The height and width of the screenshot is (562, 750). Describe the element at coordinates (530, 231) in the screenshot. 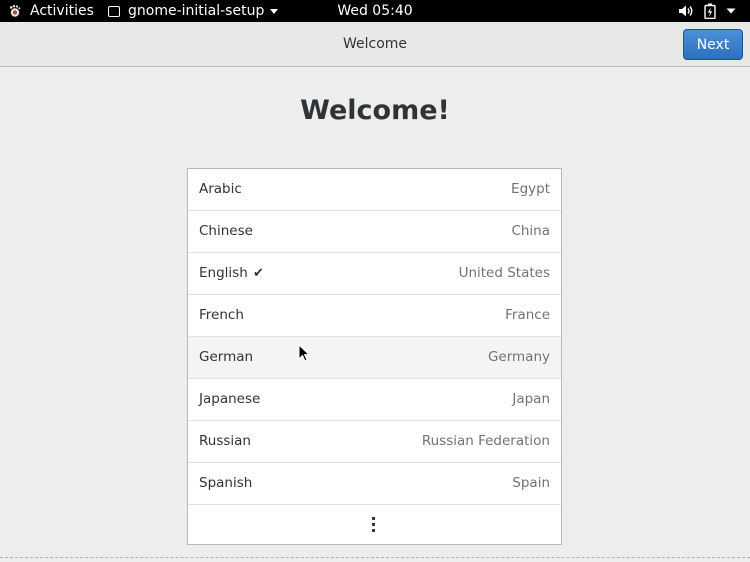

I see `language-region: China` at that location.